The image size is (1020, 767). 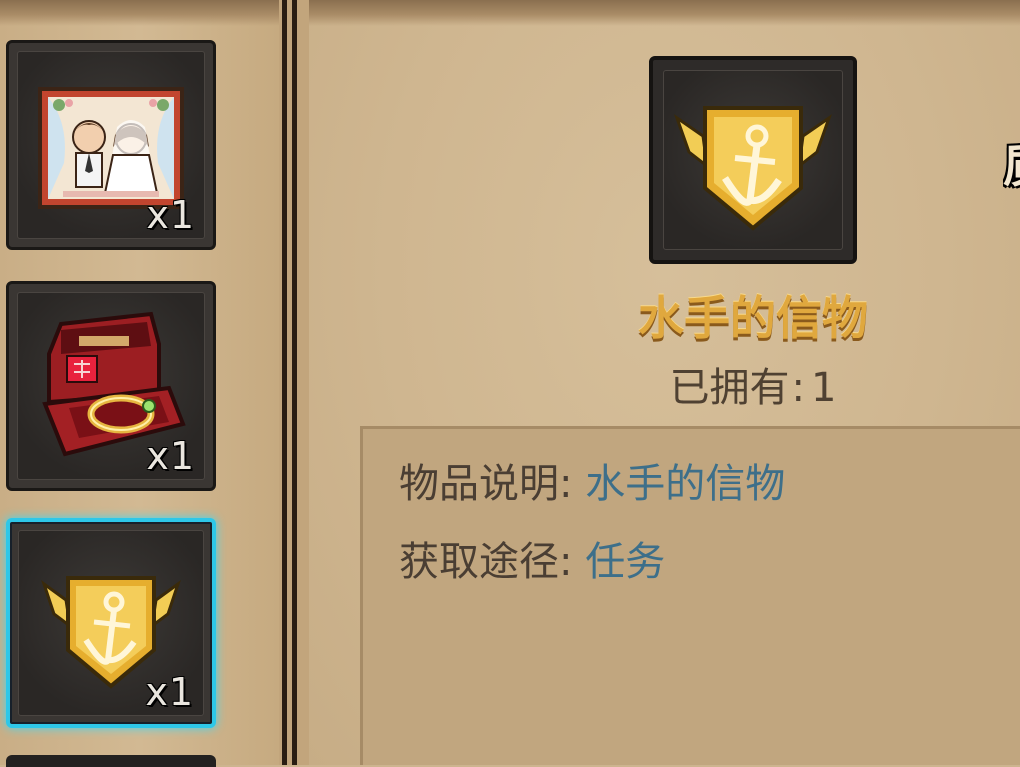 I want to click on item-title: 水手的信物, so click(x=753, y=318).